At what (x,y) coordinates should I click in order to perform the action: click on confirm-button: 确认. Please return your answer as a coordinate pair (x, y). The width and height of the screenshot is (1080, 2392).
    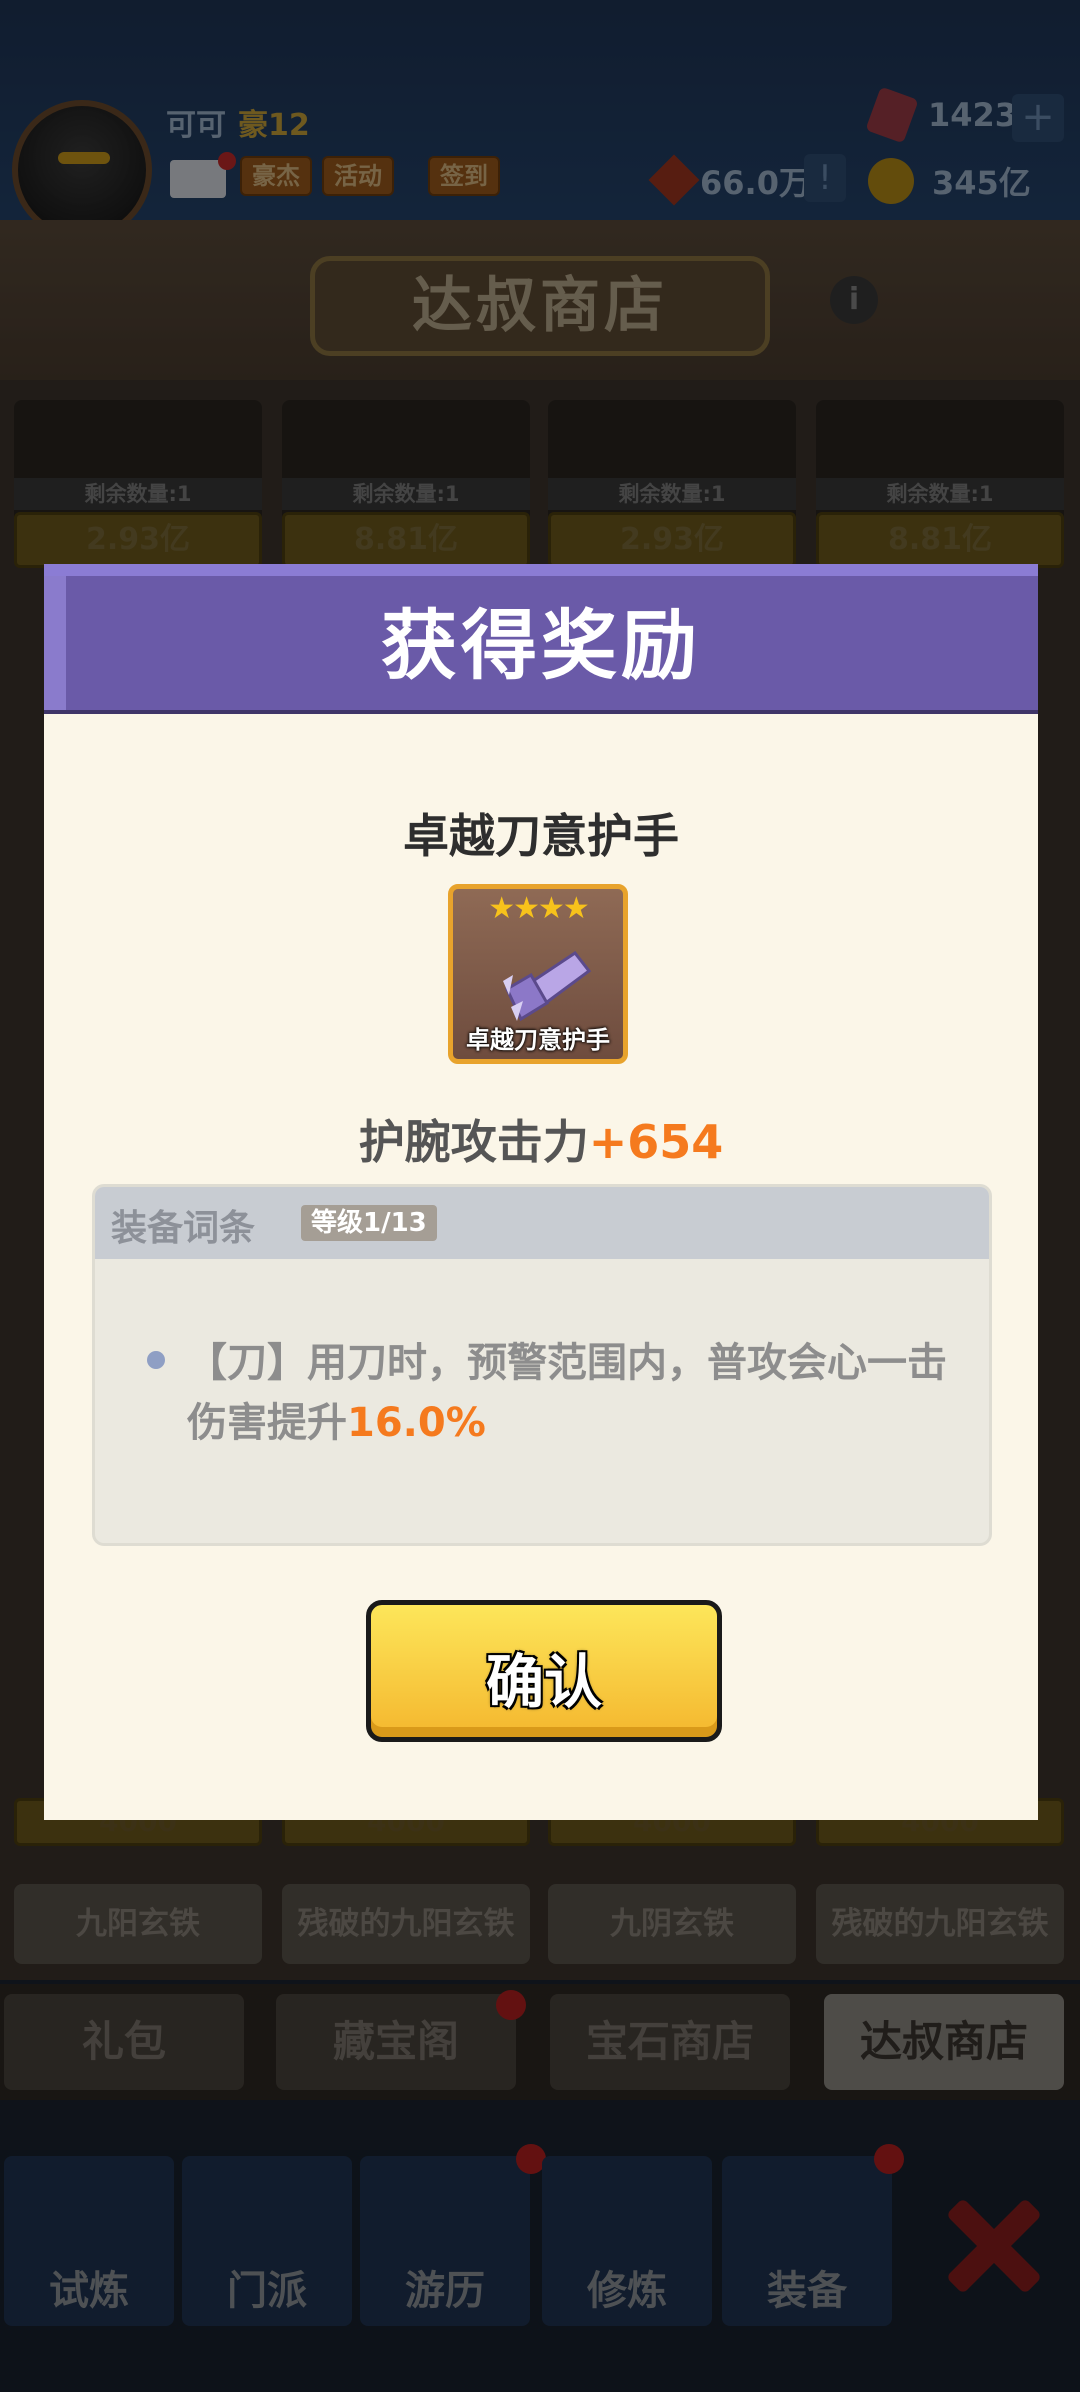
    Looking at the image, I should click on (544, 1671).